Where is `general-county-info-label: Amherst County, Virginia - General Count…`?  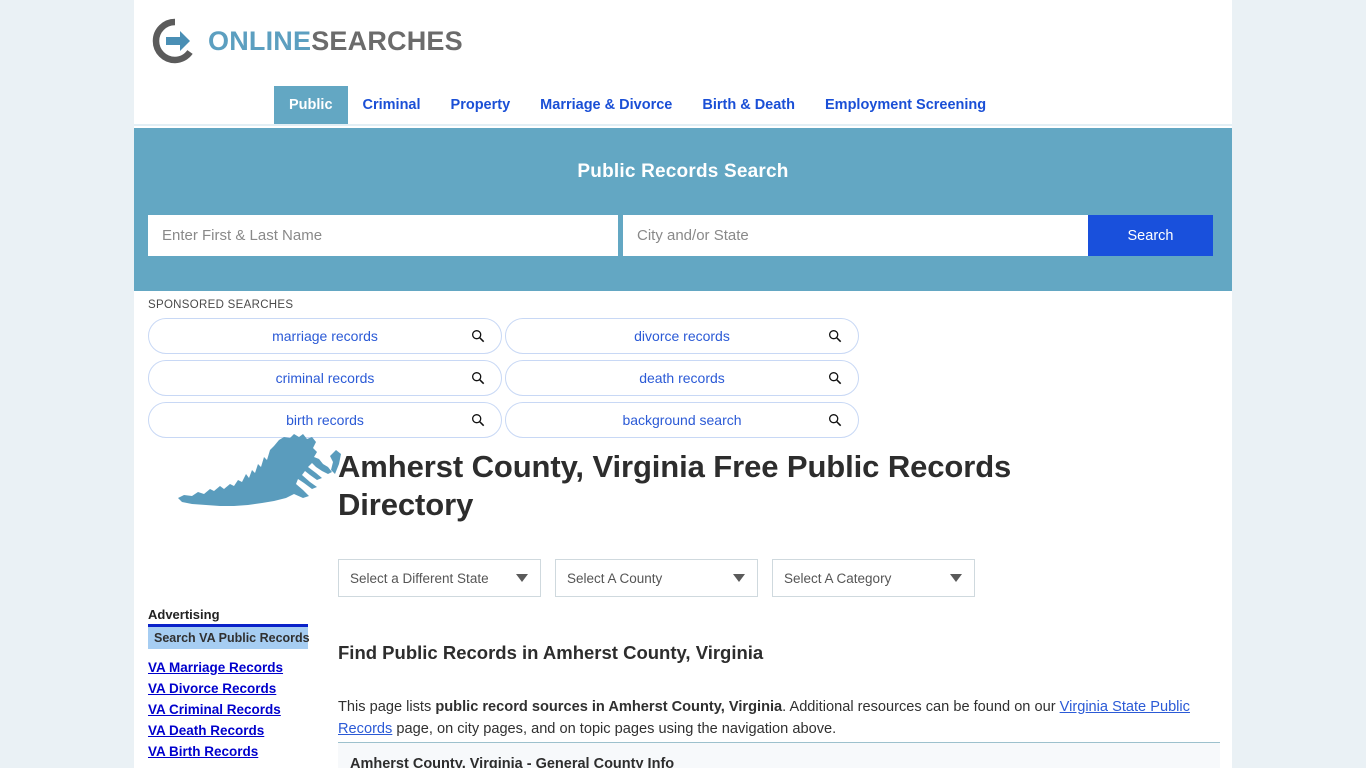 general-county-info-label: Amherst County, Virginia - General Count… is located at coordinates (512, 762).